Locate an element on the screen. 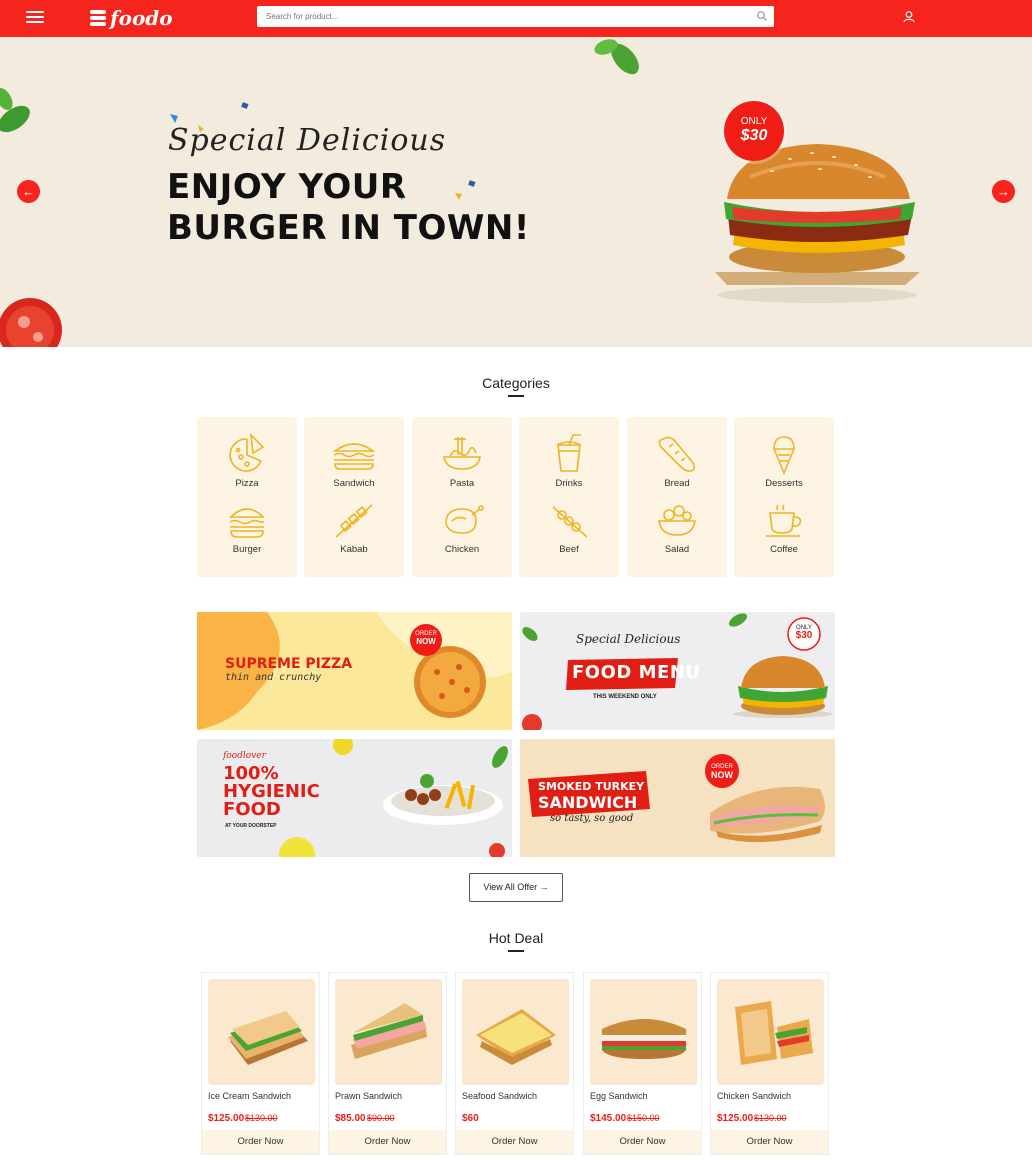  category-column: Pasta Chicken is located at coordinates (462, 497).